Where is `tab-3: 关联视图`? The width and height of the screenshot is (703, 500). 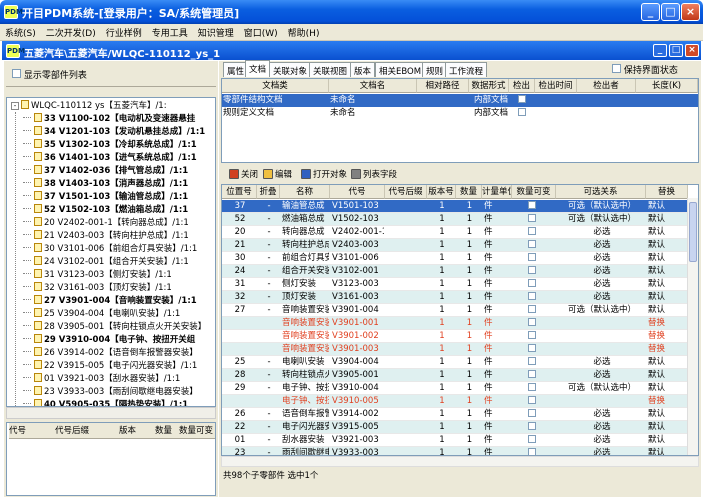
tab-3: 关联视图 is located at coordinates (330, 69).